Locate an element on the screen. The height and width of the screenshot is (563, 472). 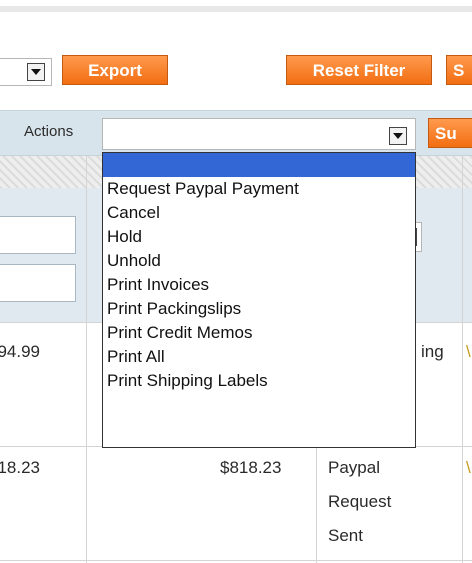
row-1-amount: $94.99 is located at coordinates (20, 351).